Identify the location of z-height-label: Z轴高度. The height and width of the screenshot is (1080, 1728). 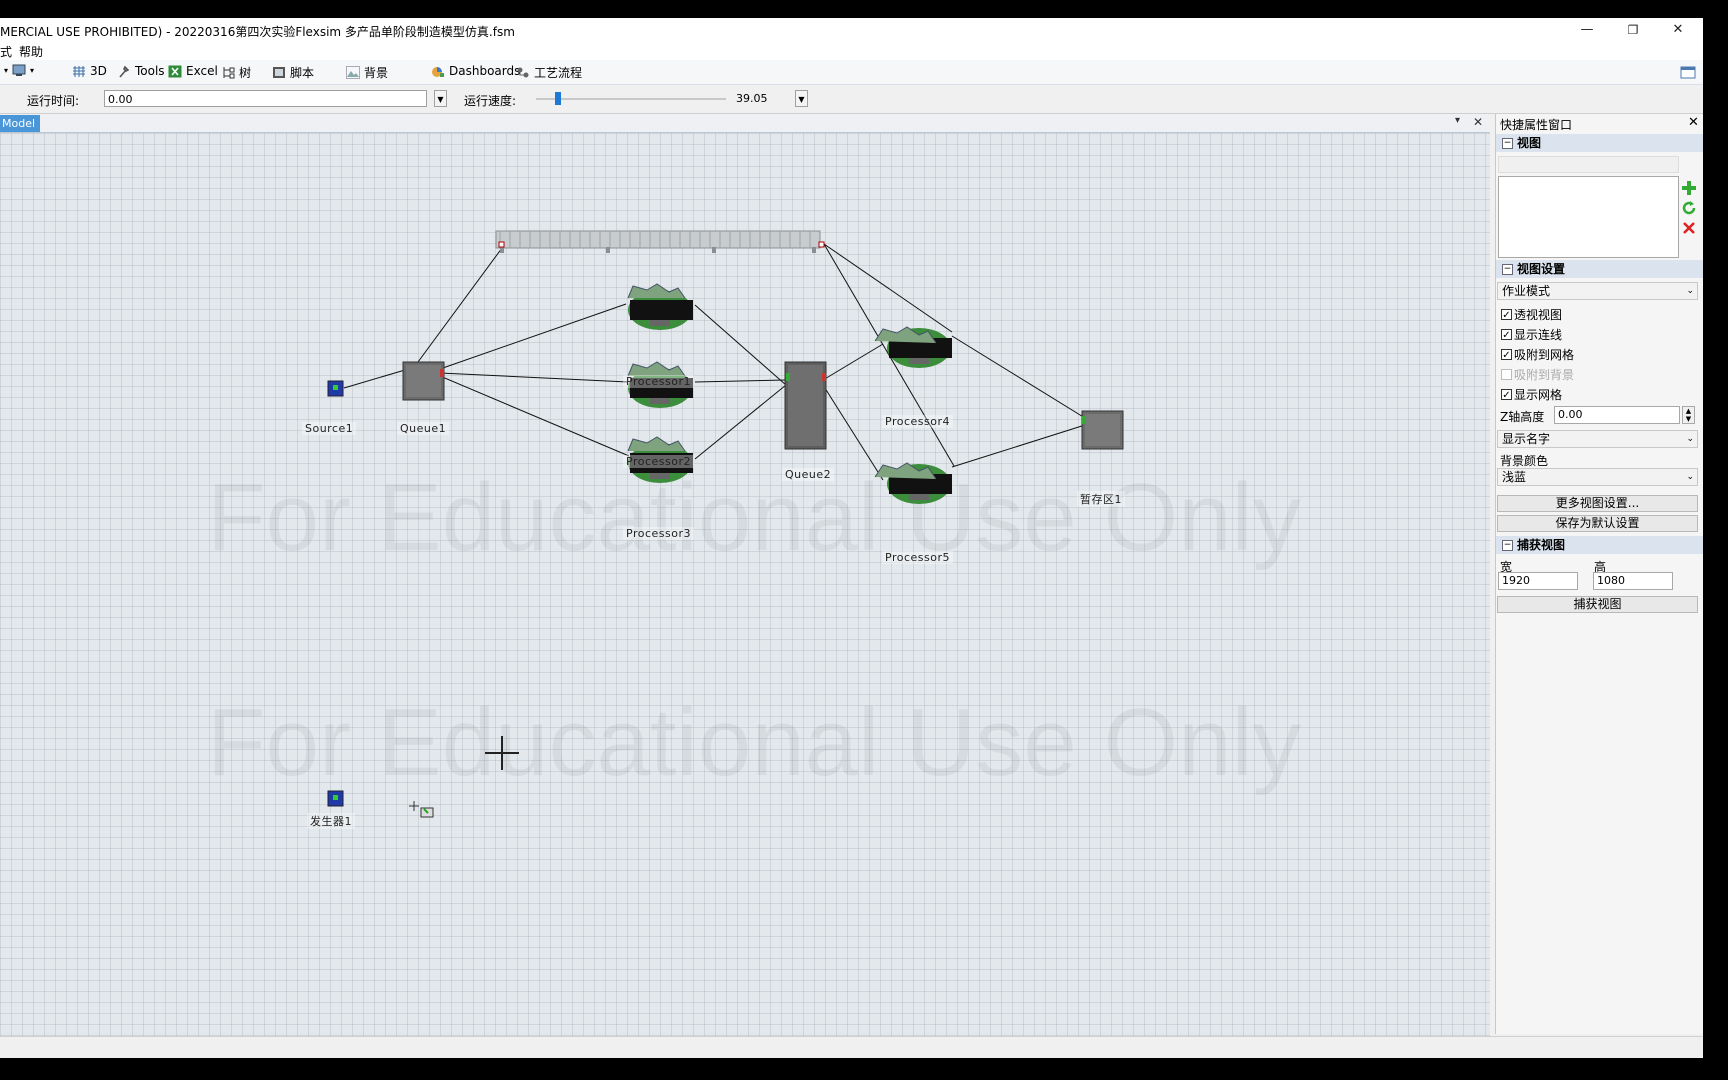
(1522, 417).